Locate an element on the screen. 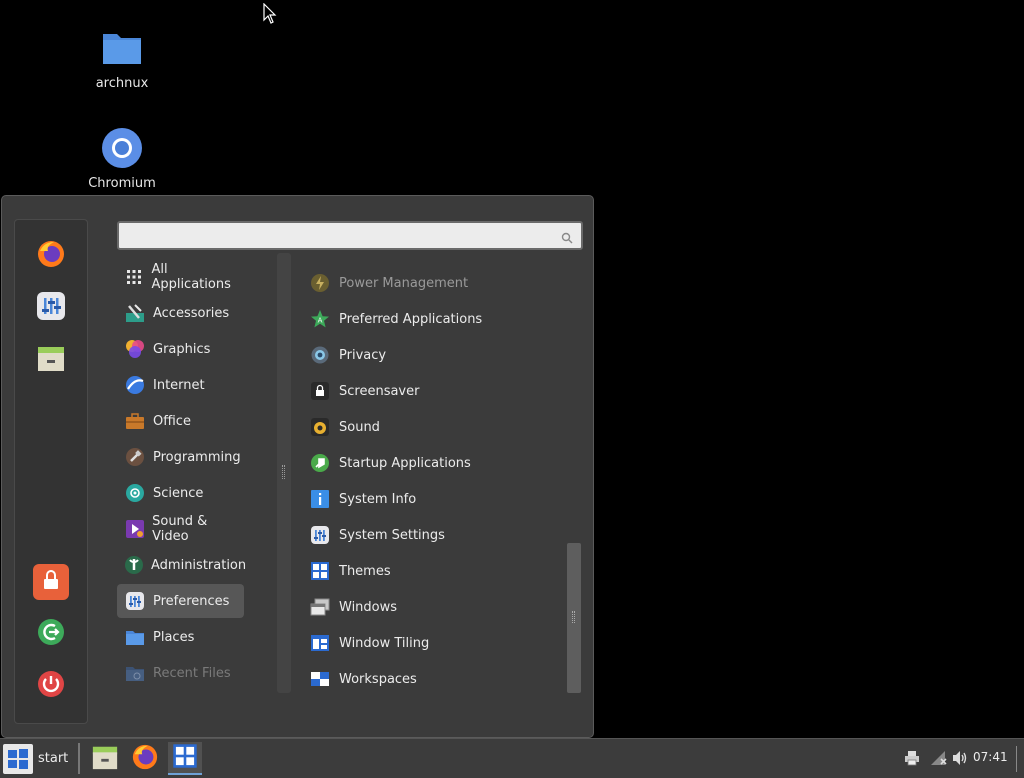 The image size is (1024, 778). category-label: Places is located at coordinates (174, 637).